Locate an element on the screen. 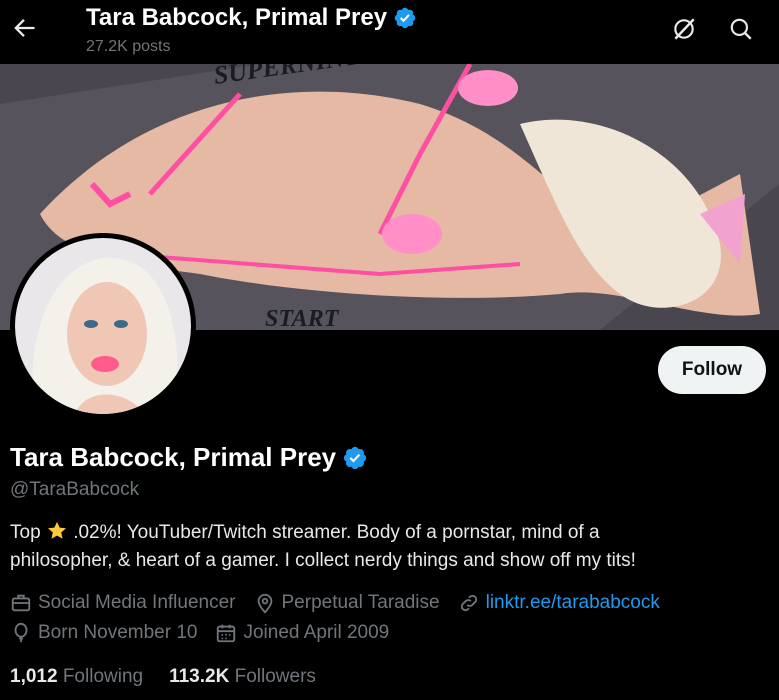 The image size is (779, 700). back-arrow-icon is located at coordinates (24, 28).